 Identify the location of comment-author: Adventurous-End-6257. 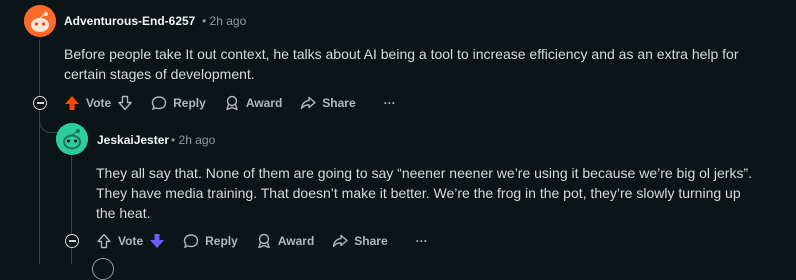
(129, 21).